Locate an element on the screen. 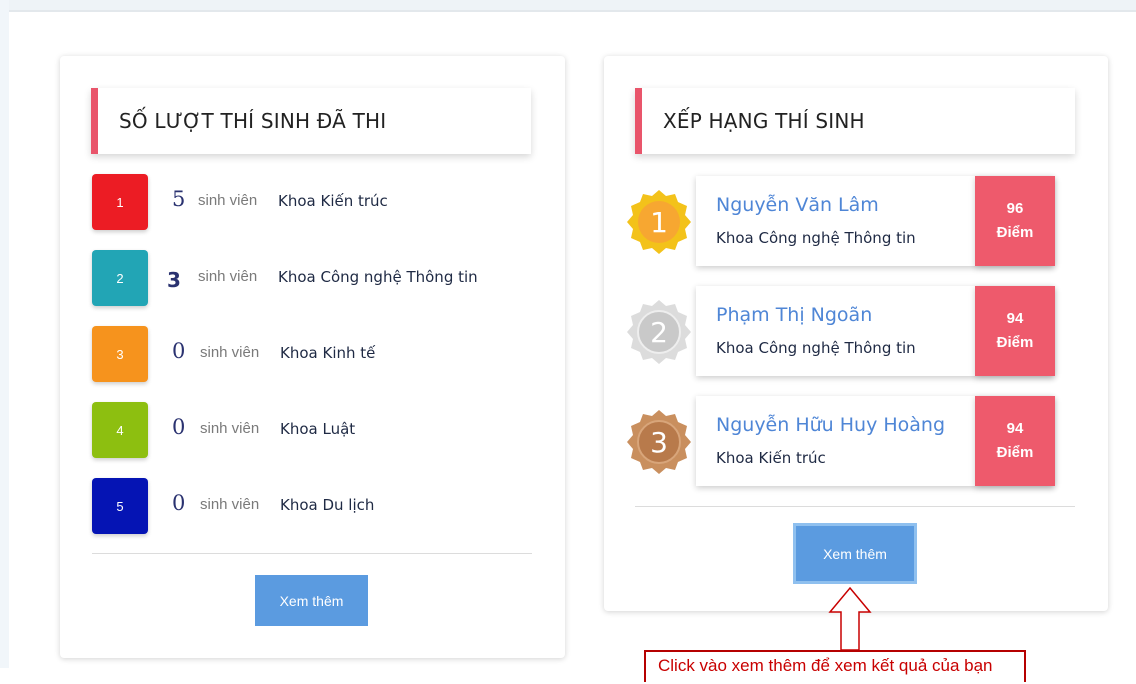 This screenshot has height=684, width=1136. view-more-button: Xem thêm is located at coordinates (311, 600).